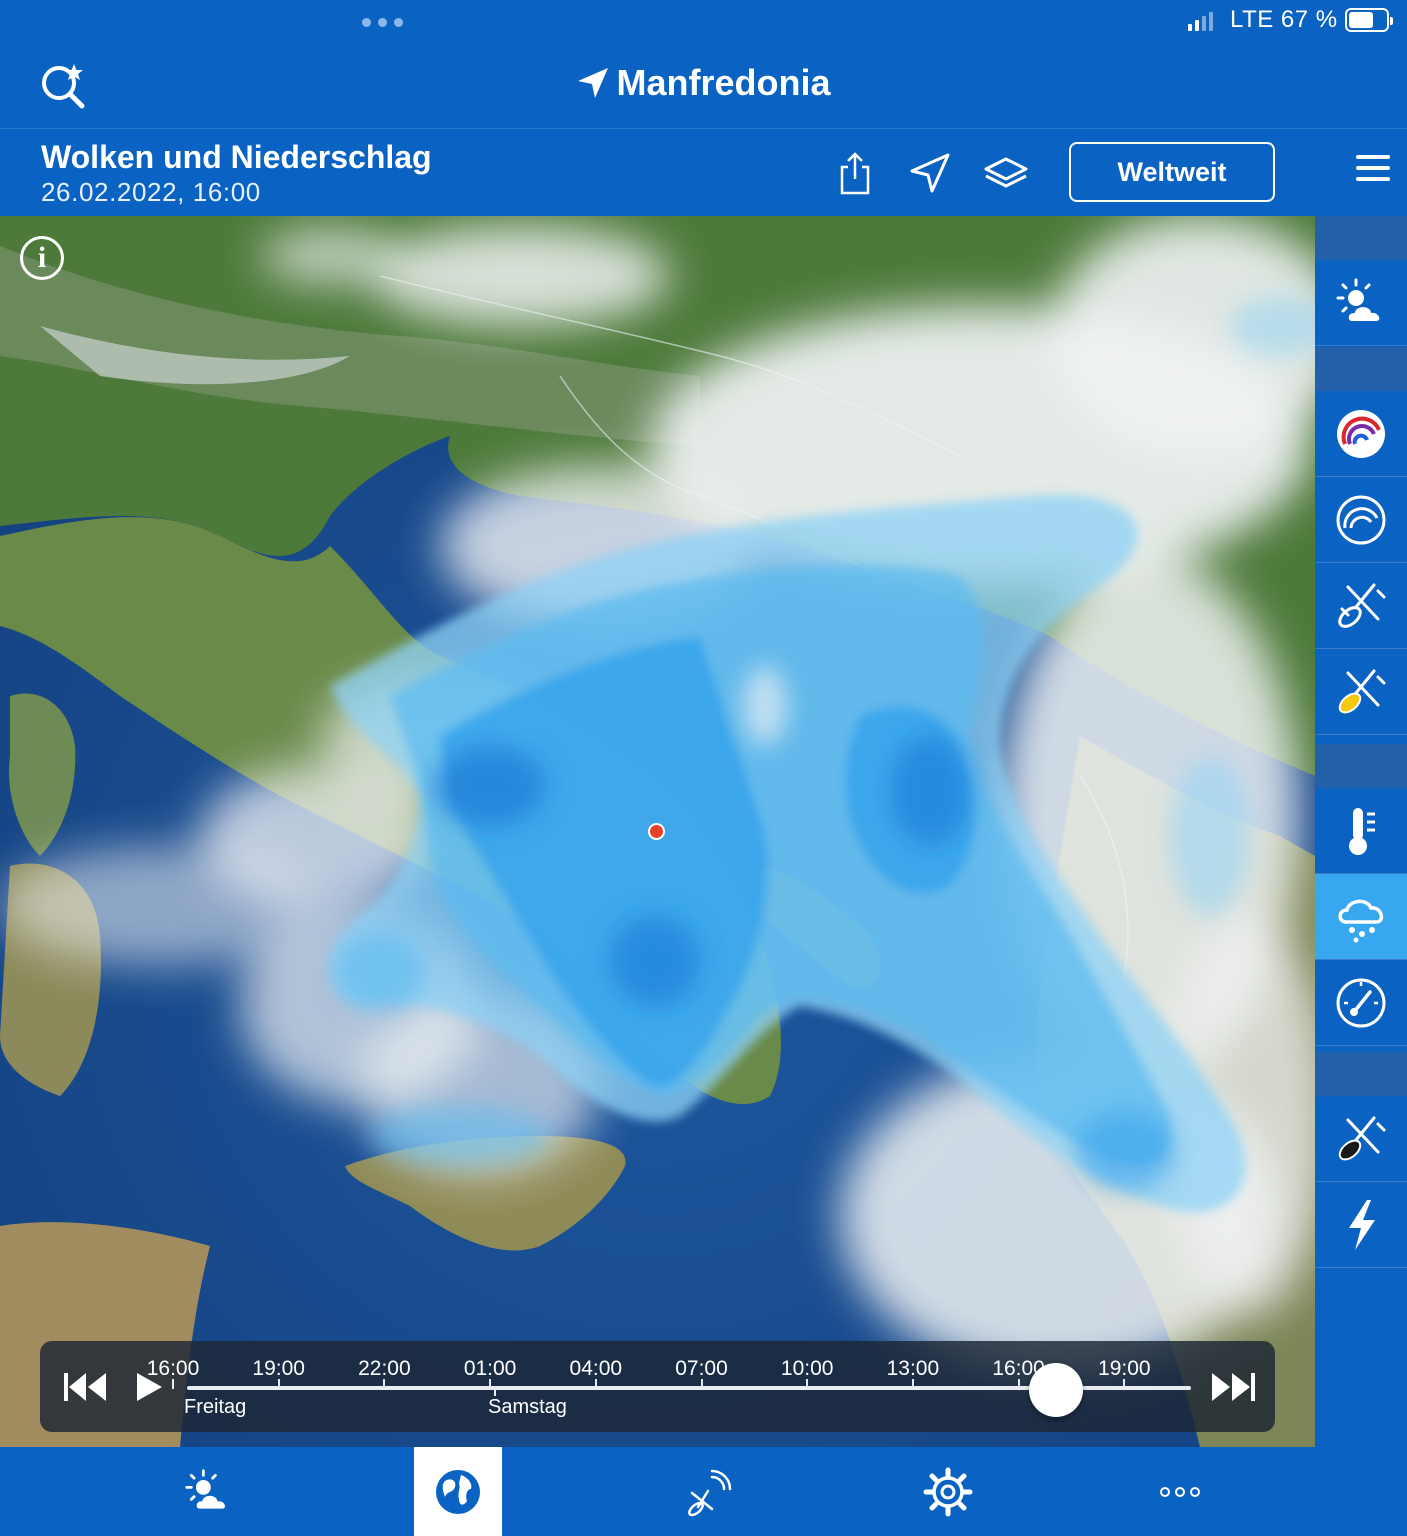 The height and width of the screenshot is (1536, 1407). Describe the element at coordinates (495, 1392) in the screenshot. I see `timeline-day-marker` at that location.